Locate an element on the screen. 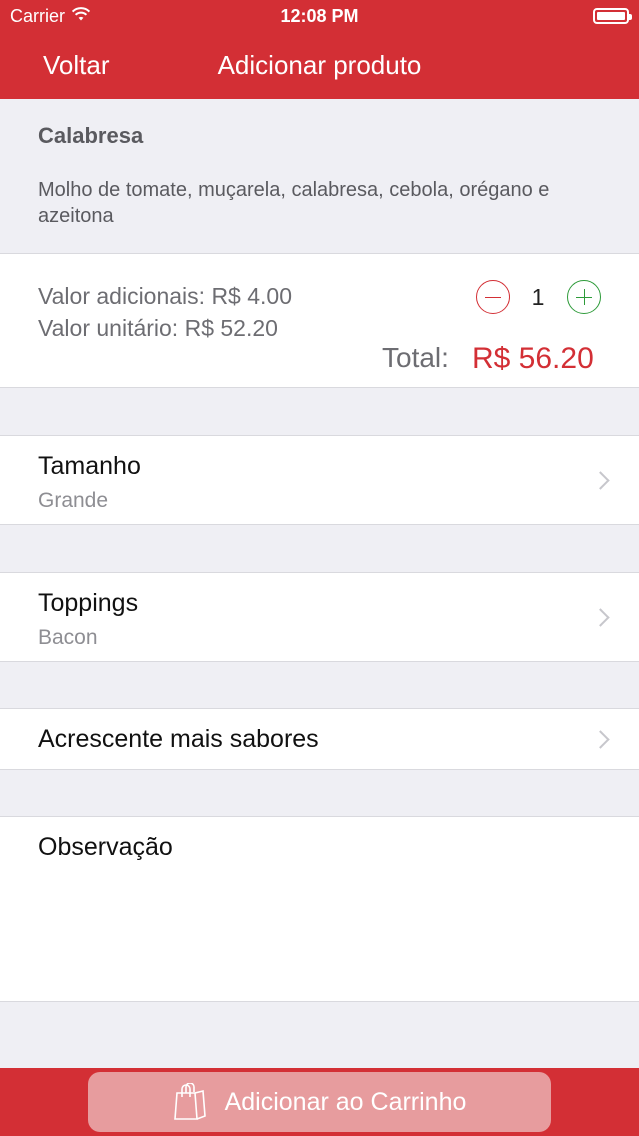 The image size is (639, 1136). product-name: Calabresa is located at coordinates (91, 135).